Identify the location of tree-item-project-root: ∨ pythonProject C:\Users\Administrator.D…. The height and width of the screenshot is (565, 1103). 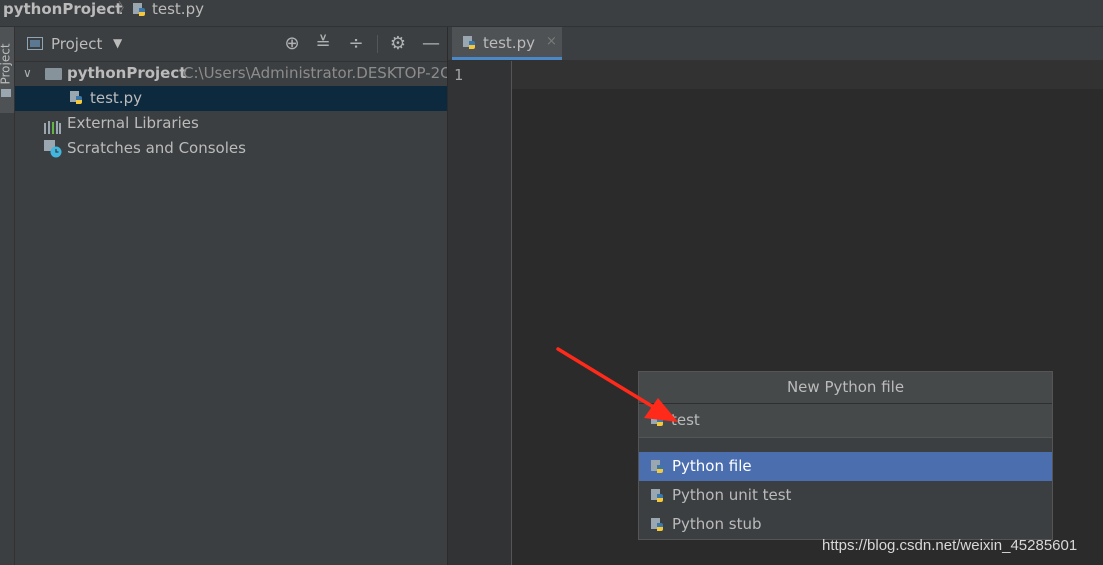
(231, 73).